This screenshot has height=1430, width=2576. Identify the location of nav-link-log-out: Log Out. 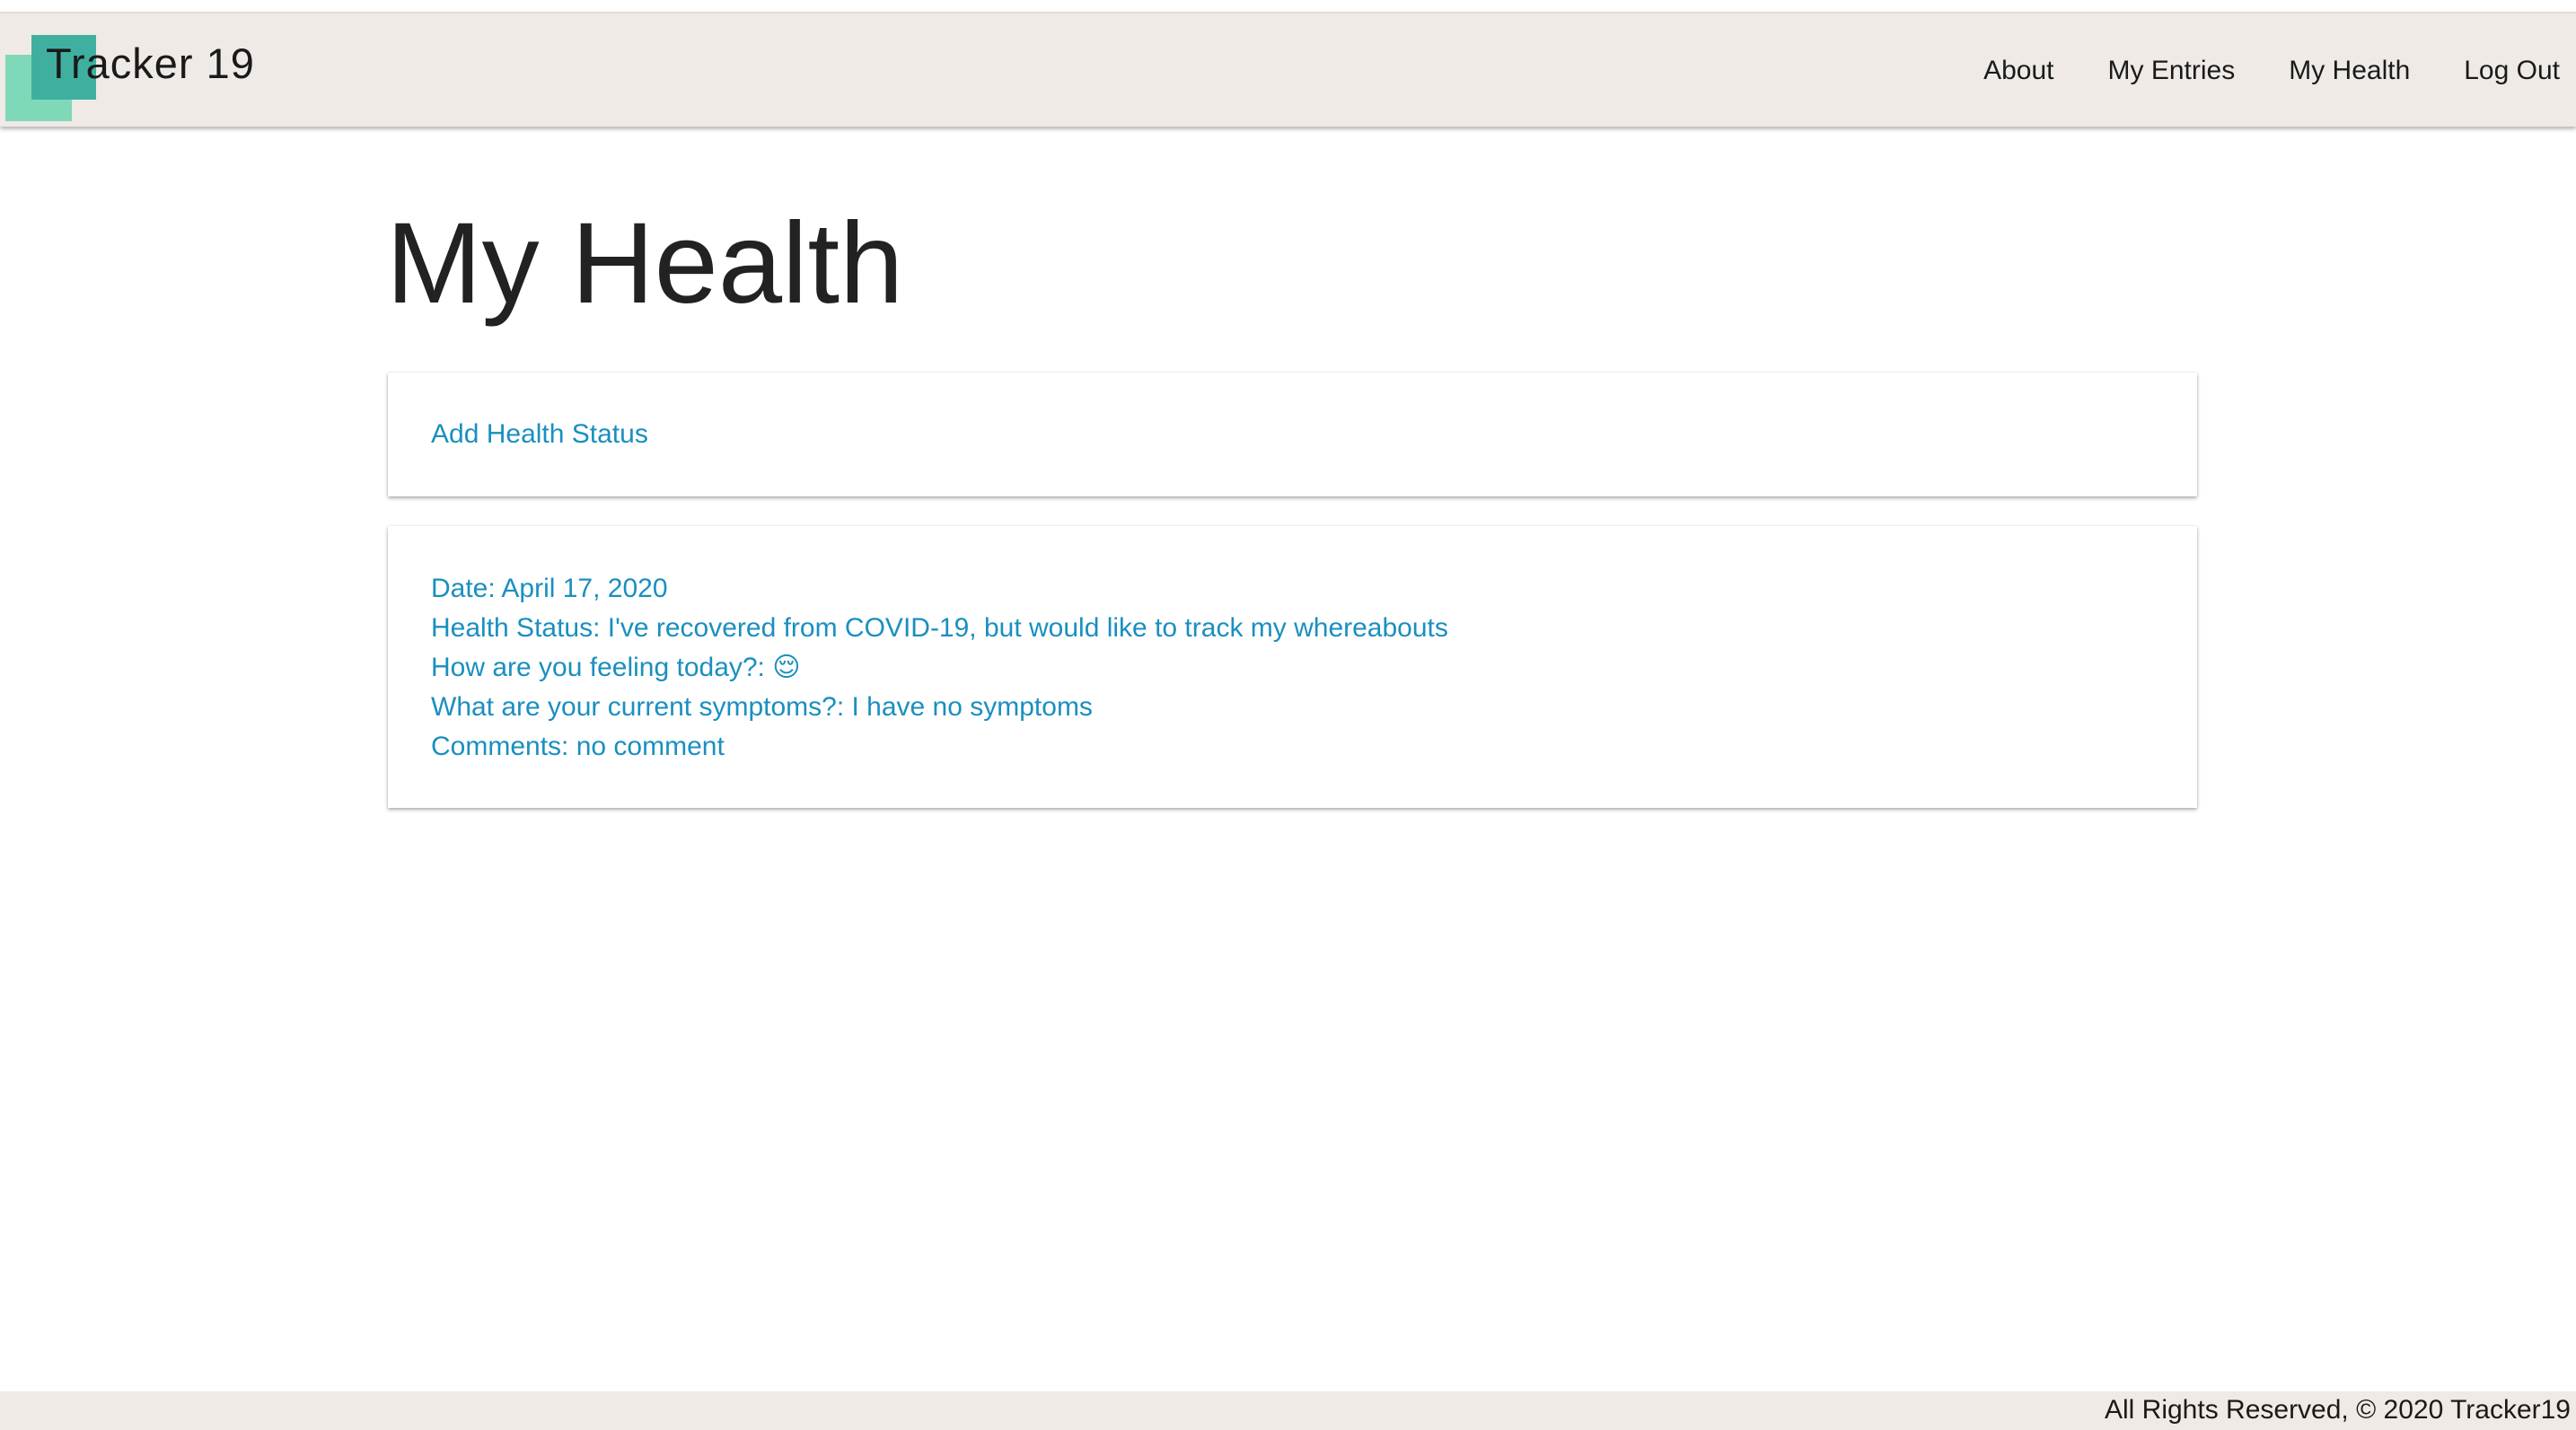
(2512, 71).